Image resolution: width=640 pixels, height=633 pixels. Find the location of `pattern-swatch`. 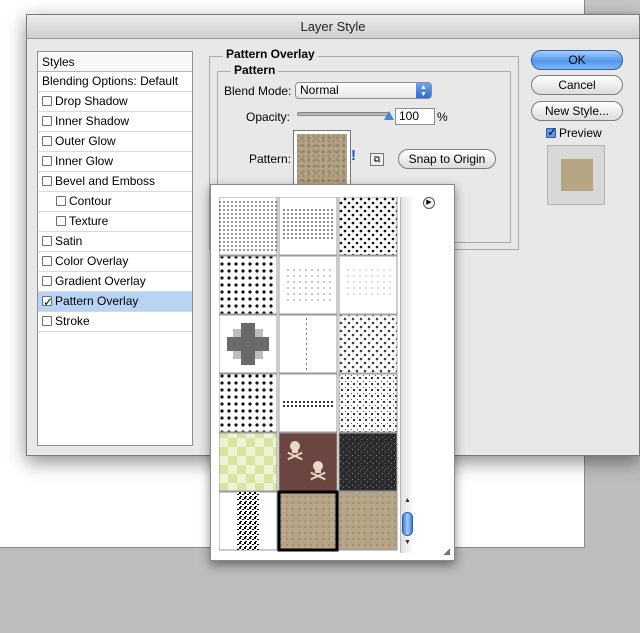

pattern-swatch is located at coordinates (322, 159).